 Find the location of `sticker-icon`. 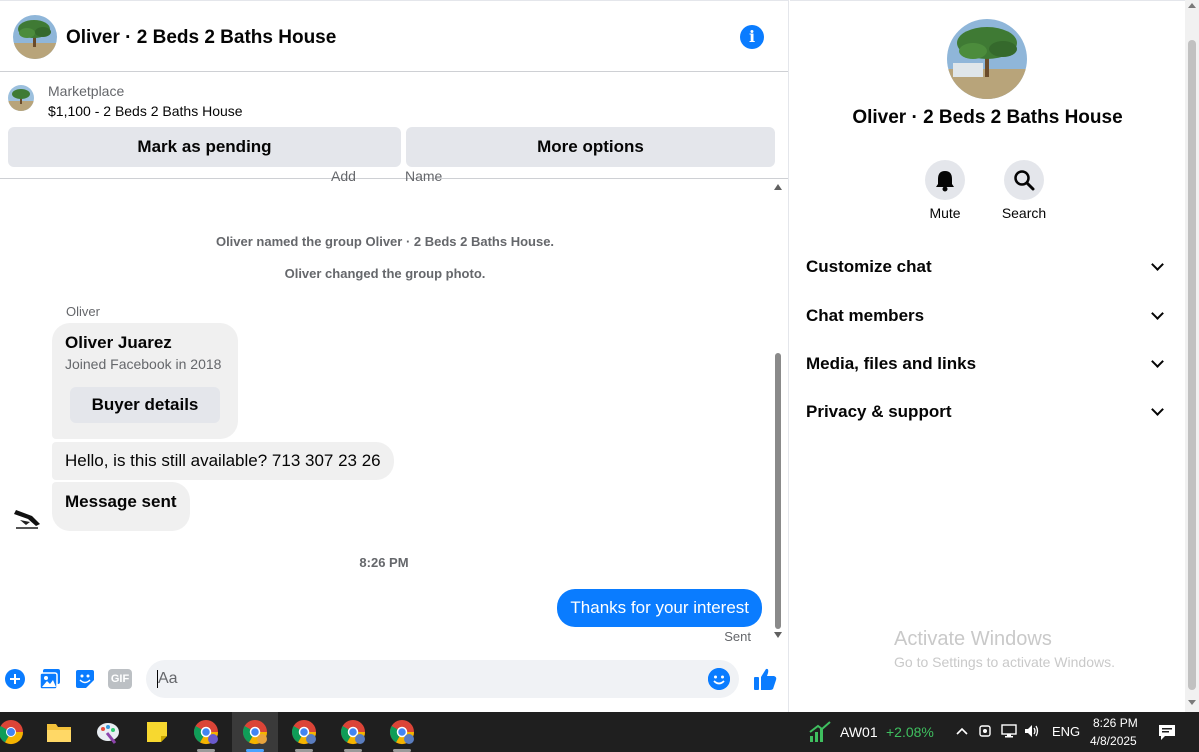

sticker-icon is located at coordinates (85, 679).